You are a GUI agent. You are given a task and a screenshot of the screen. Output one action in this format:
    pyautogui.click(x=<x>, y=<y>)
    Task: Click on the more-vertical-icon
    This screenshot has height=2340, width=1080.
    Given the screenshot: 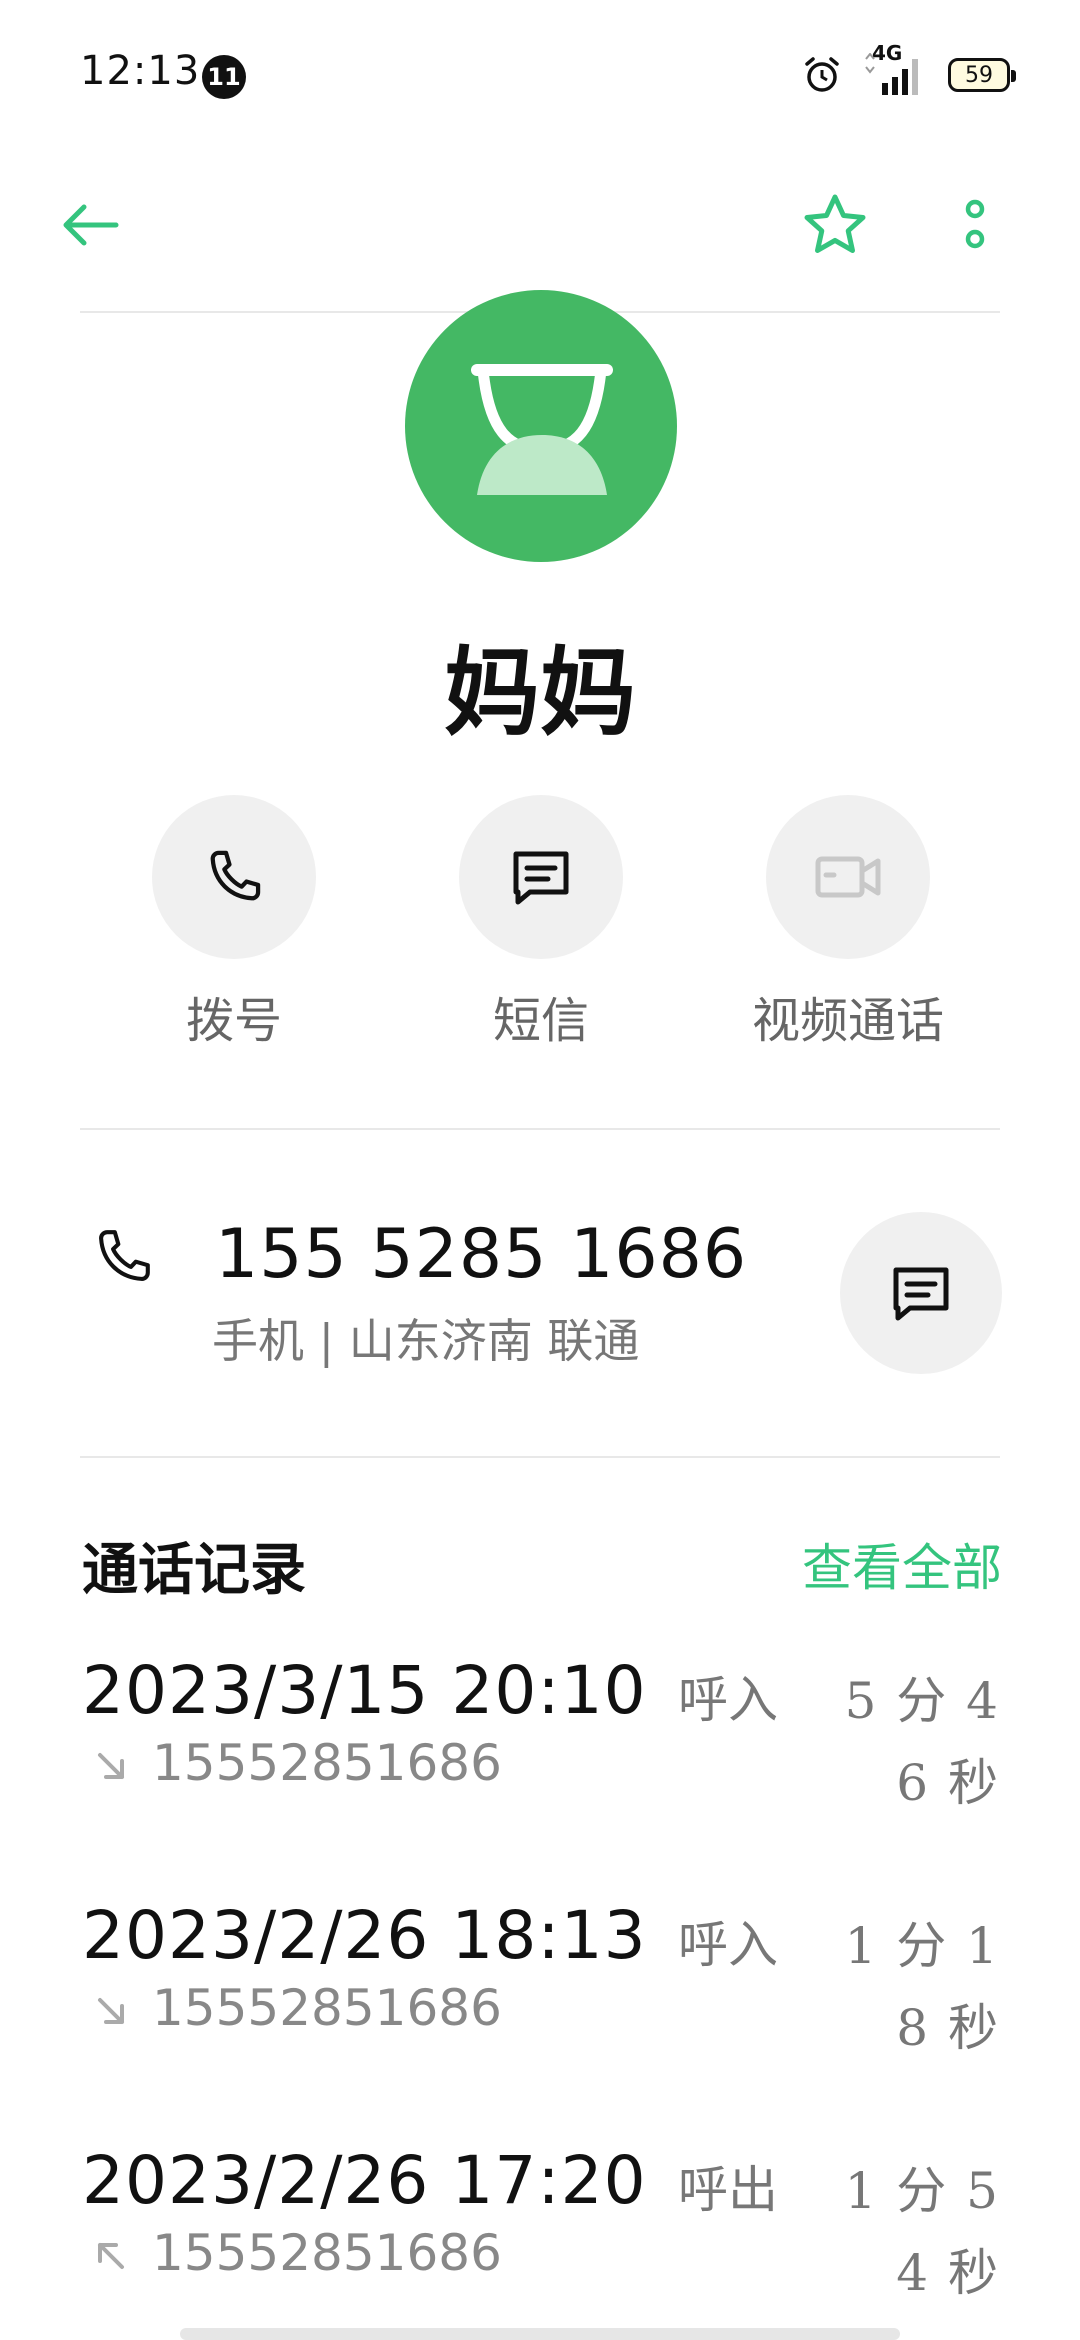 What is the action you would take?
    pyautogui.click(x=975, y=224)
    